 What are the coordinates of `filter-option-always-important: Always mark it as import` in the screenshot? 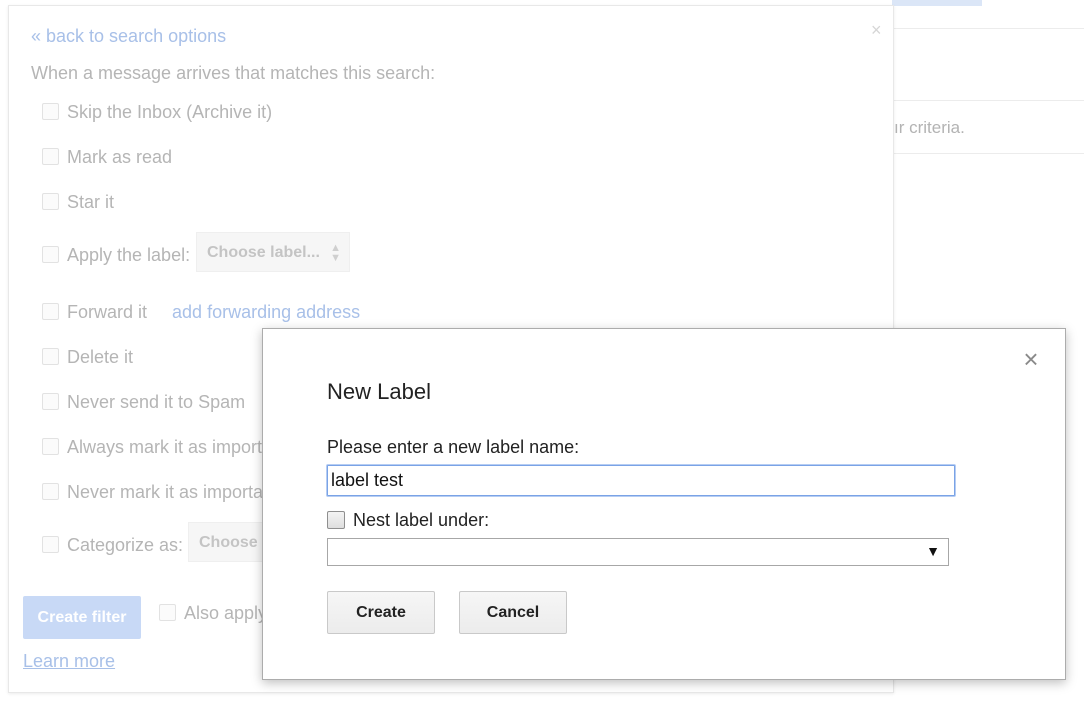 It's located at (152, 449).